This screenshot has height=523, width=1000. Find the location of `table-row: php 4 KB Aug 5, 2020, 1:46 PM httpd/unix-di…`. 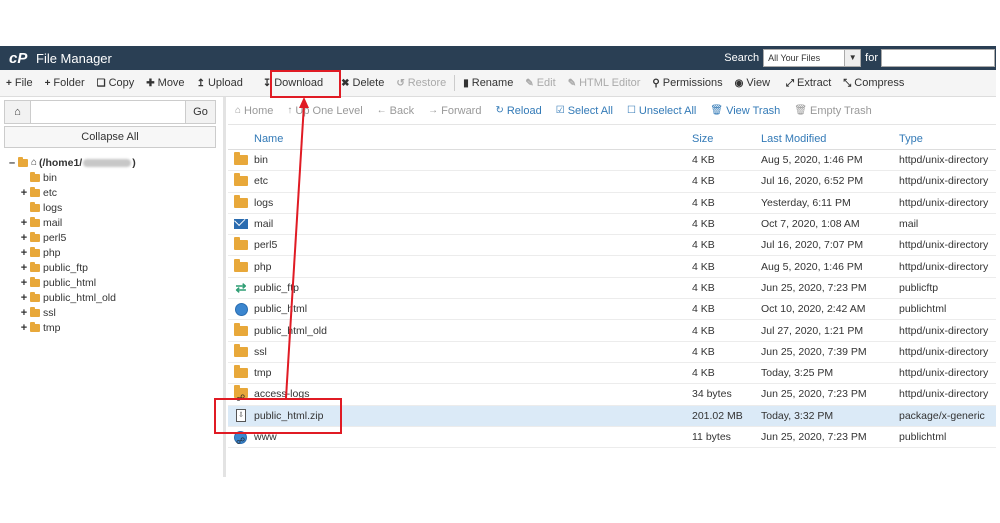

table-row: php 4 KB Aug 5, 2020, 1:46 PM httpd/unix-di… is located at coordinates (612, 267).